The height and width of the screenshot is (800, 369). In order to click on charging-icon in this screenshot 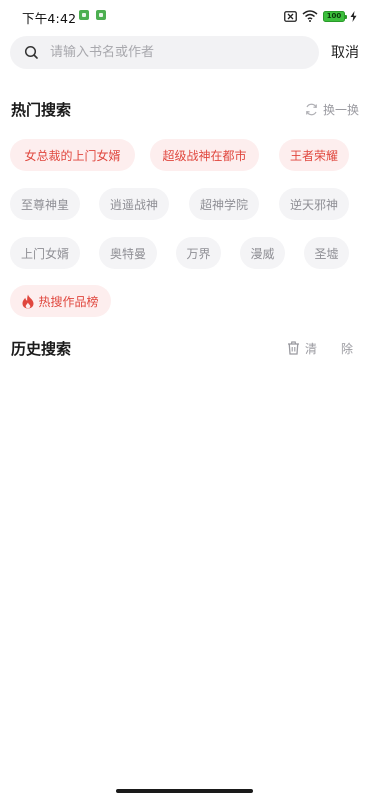, I will do `click(353, 16)`.